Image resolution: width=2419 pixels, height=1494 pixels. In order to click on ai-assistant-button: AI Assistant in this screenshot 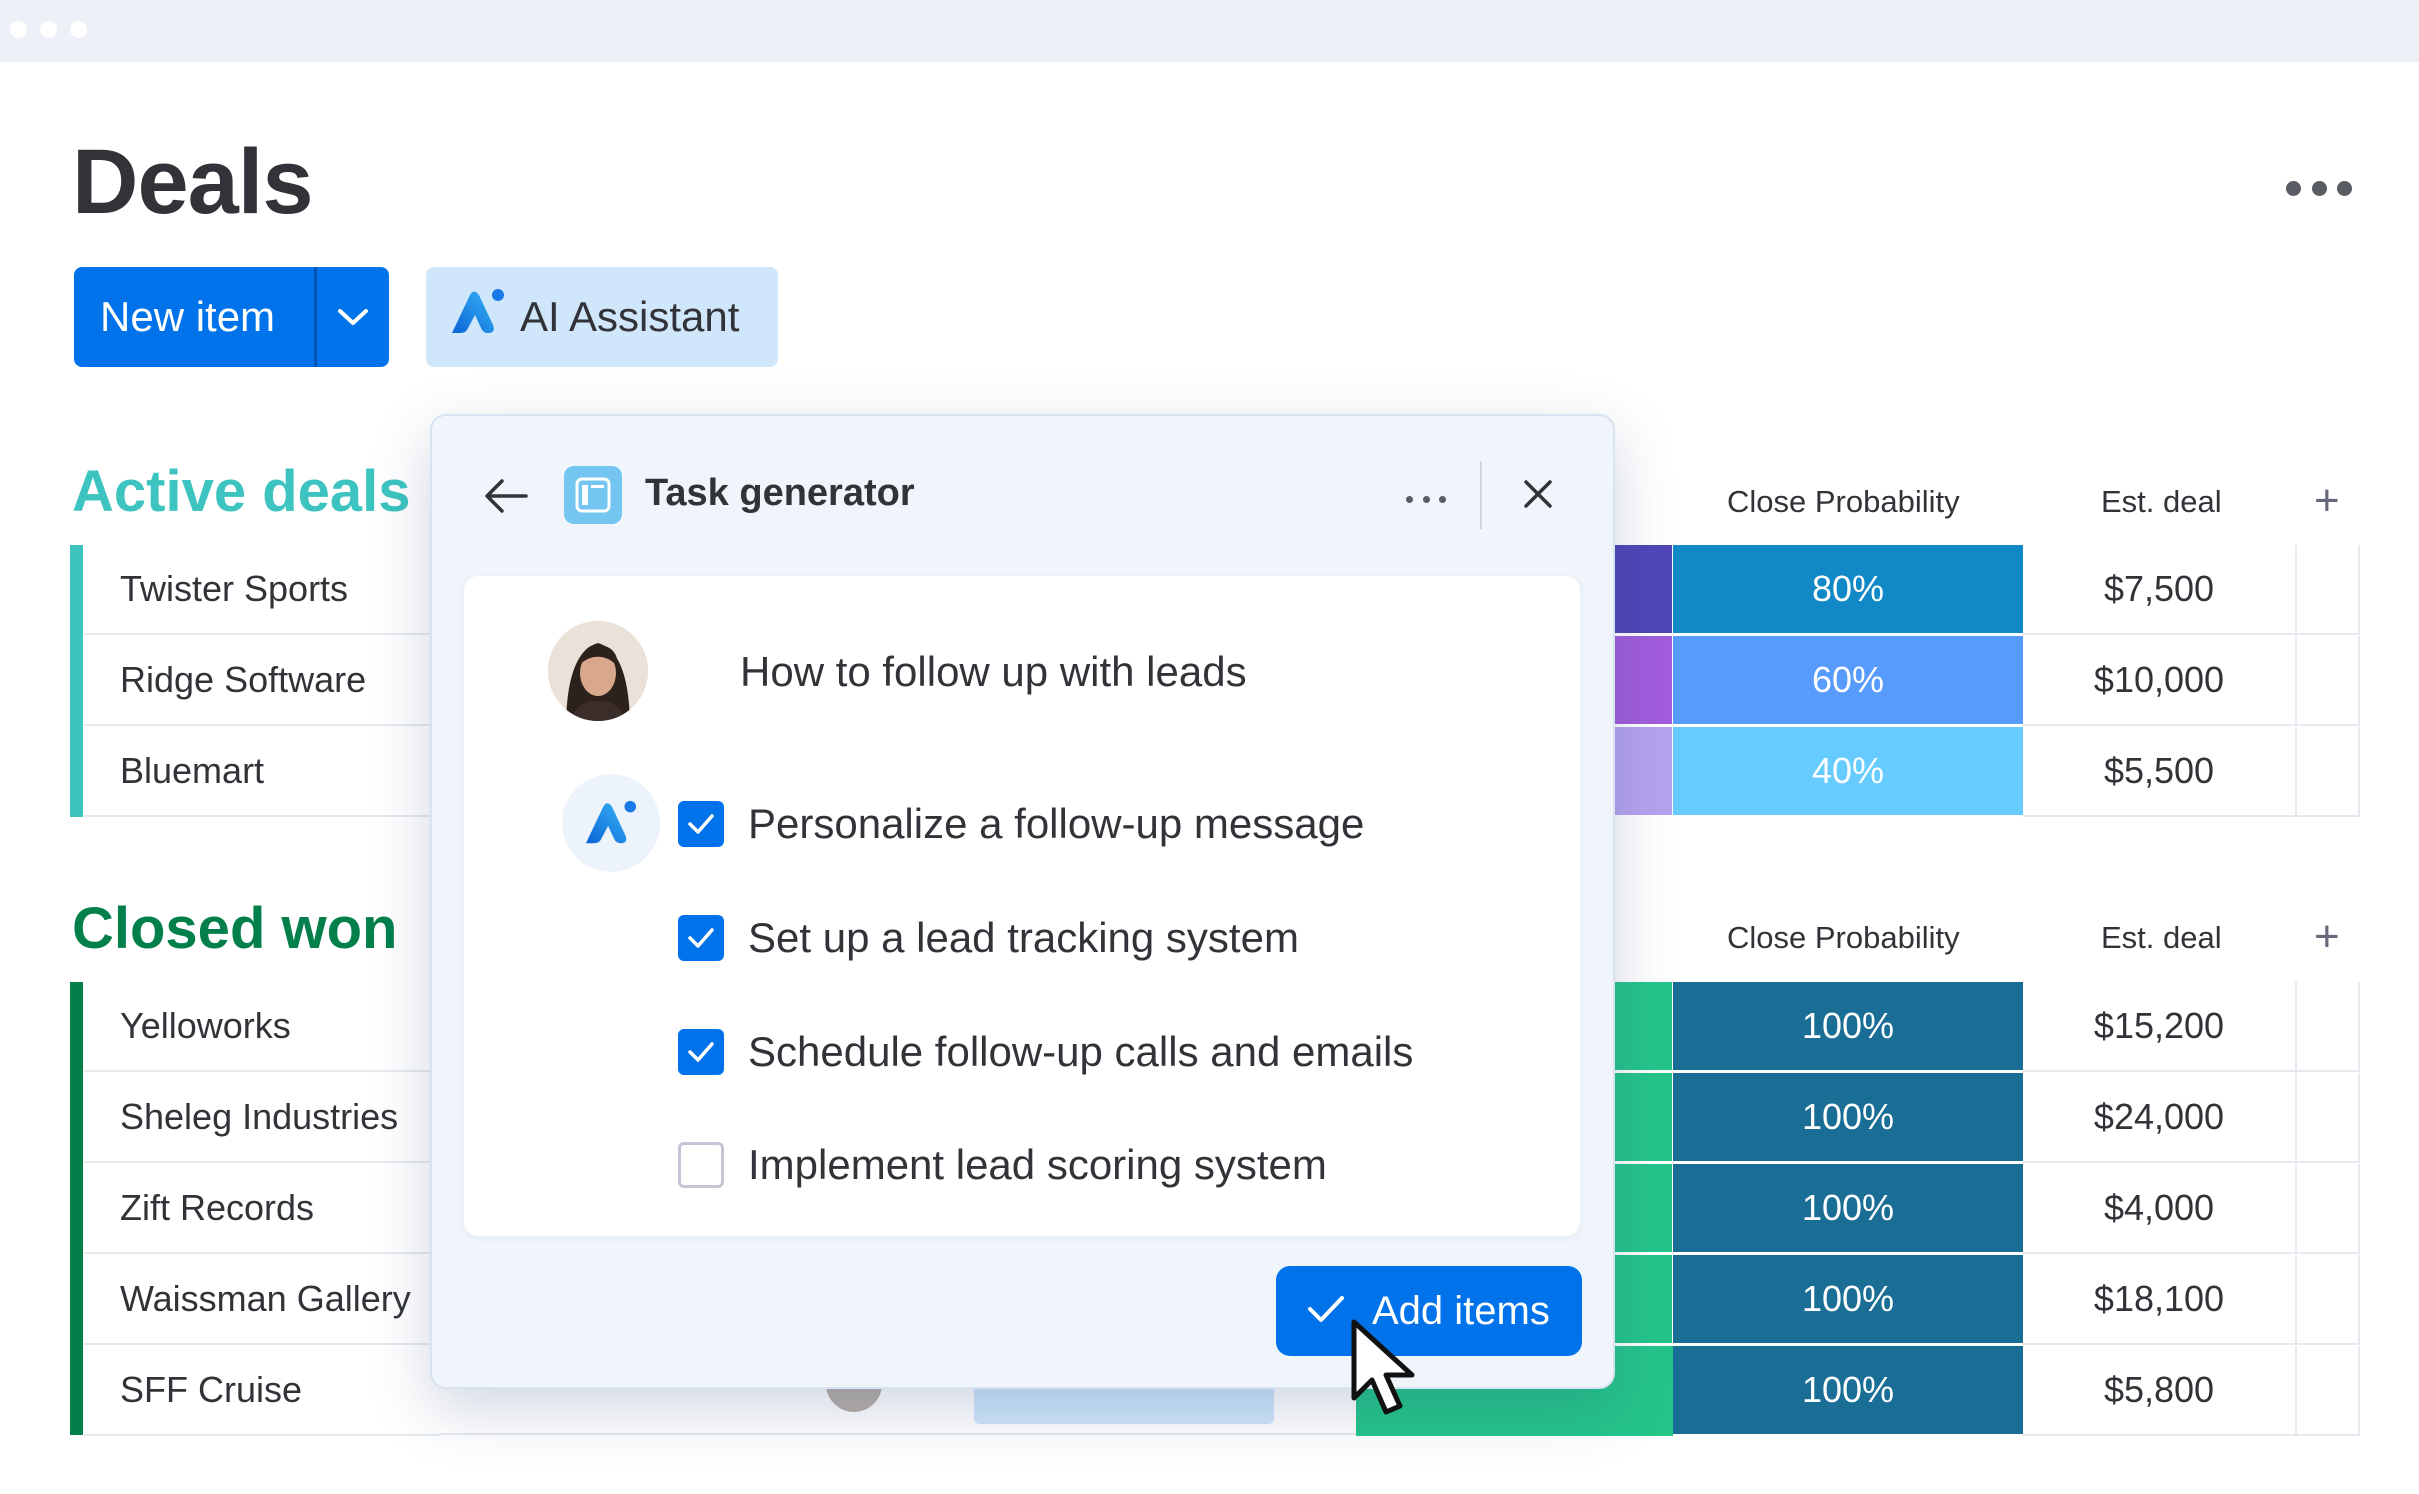, I will do `click(602, 317)`.